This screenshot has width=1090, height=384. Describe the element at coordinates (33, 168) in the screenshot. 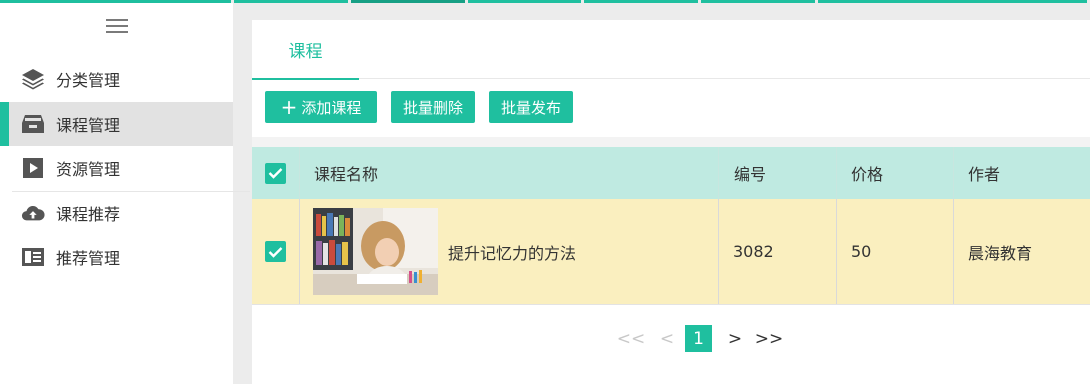

I see `play-icon` at that location.